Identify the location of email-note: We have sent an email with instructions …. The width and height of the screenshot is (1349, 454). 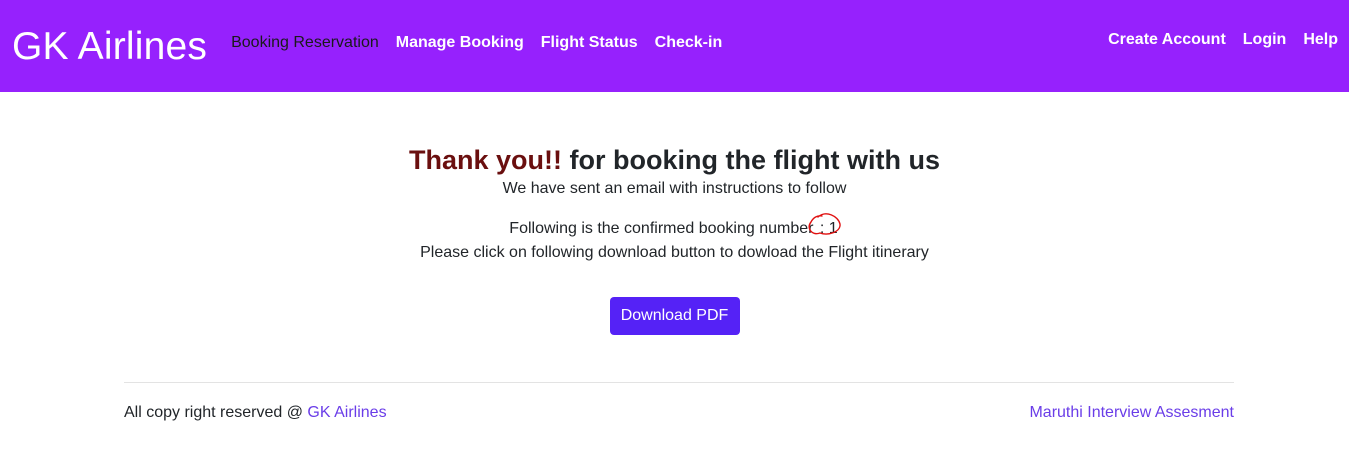
(674, 188).